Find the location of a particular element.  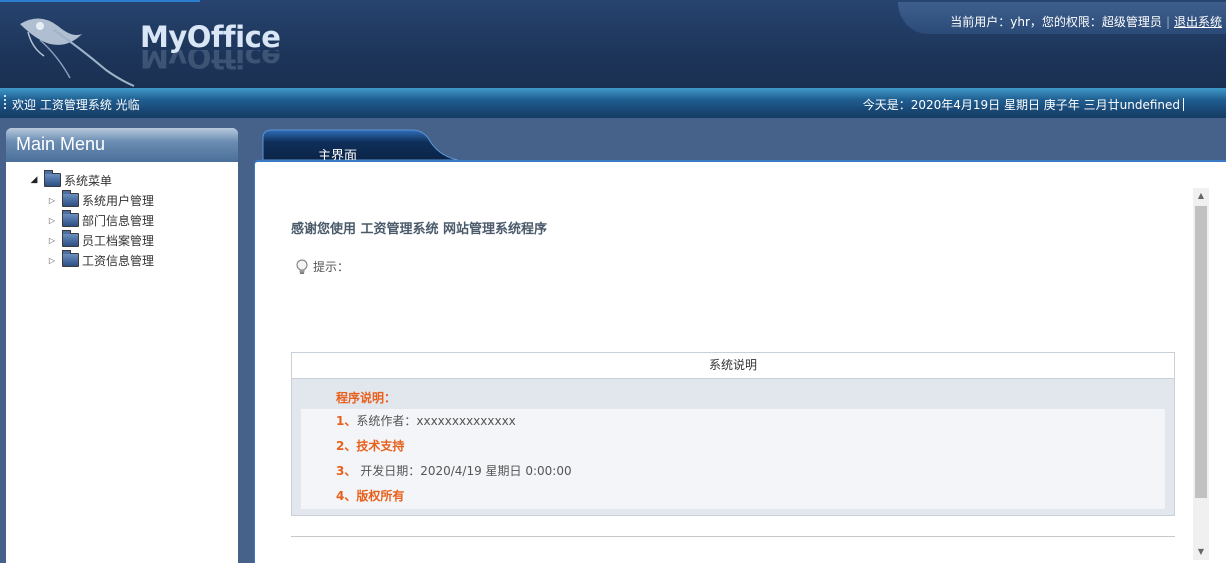

user-info-tab: 当前用户：yhr，您的权限：超级管理员 | 退出系统 is located at coordinates (1062, 18).